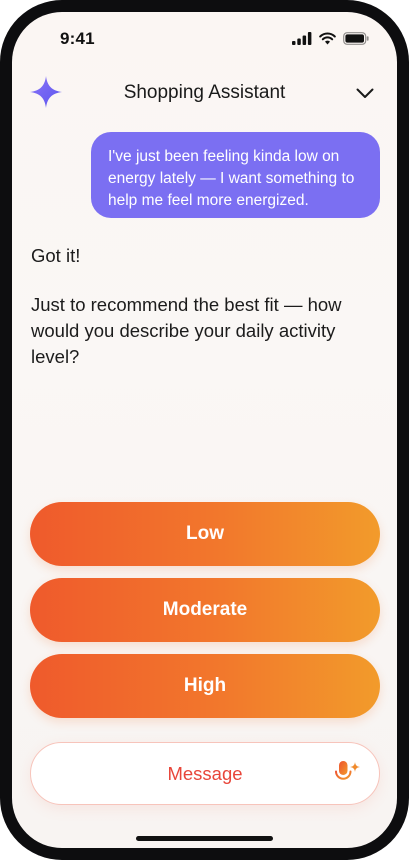 The width and height of the screenshot is (409, 860). I want to click on message-placeholder: Message, so click(205, 773).